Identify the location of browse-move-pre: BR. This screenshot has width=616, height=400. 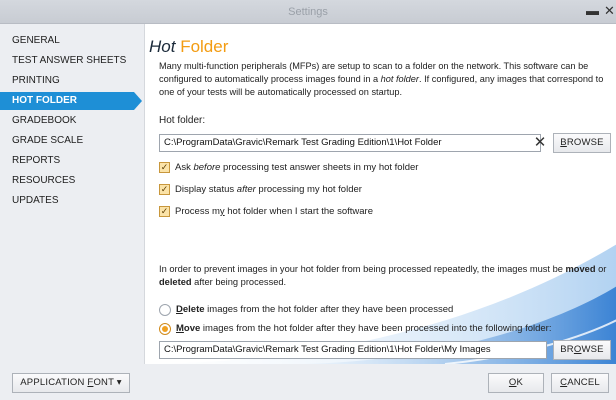
(567, 349).